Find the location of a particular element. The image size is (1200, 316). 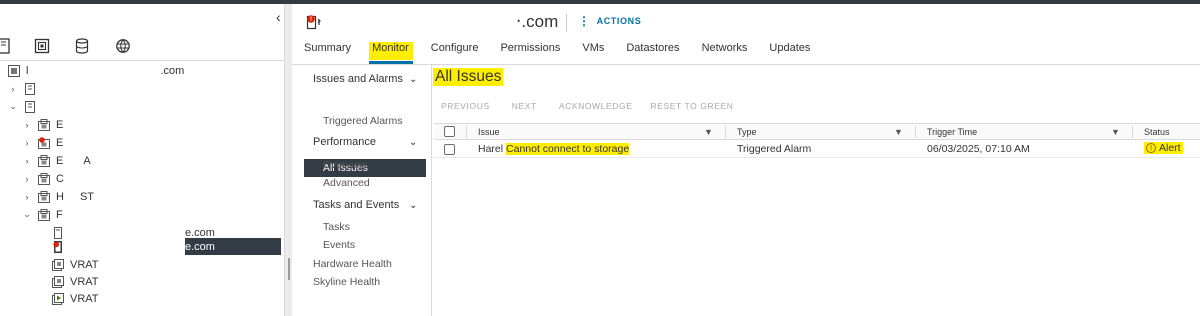

column-header-status: Status is located at coordinates (1157, 132).